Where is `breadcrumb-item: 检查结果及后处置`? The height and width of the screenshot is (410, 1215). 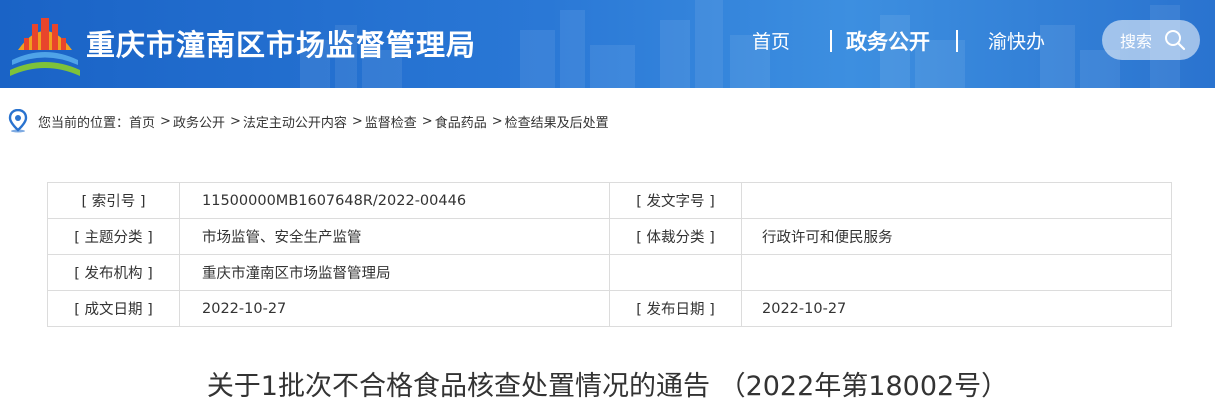 breadcrumb-item: 检查结果及后处置 is located at coordinates (557, 121).